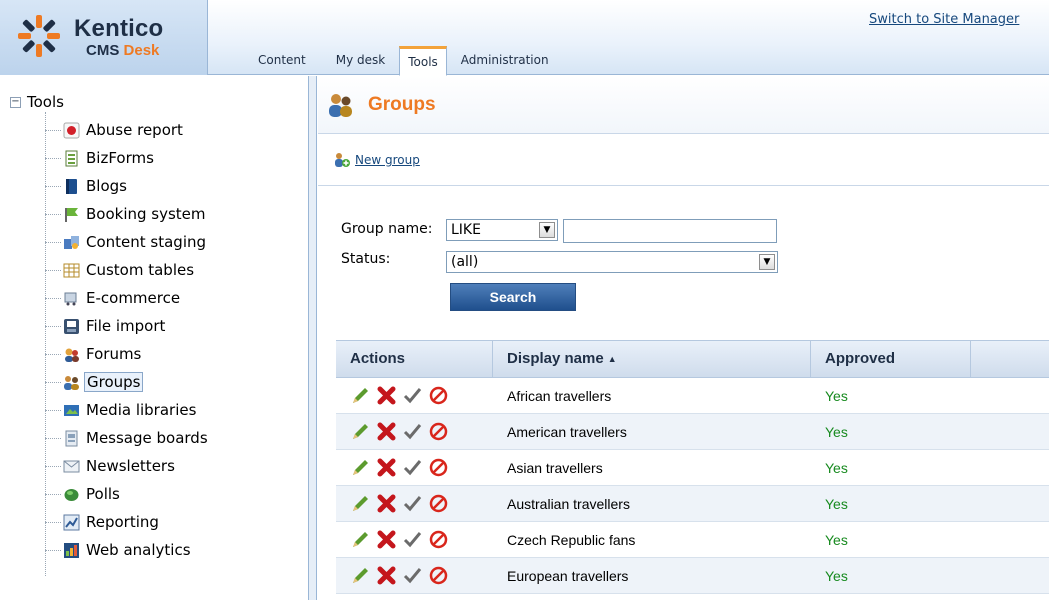  Describe the element at coordinates (122, 522) in the screenshot. I see `tree-item-label: Reporting` at that location.